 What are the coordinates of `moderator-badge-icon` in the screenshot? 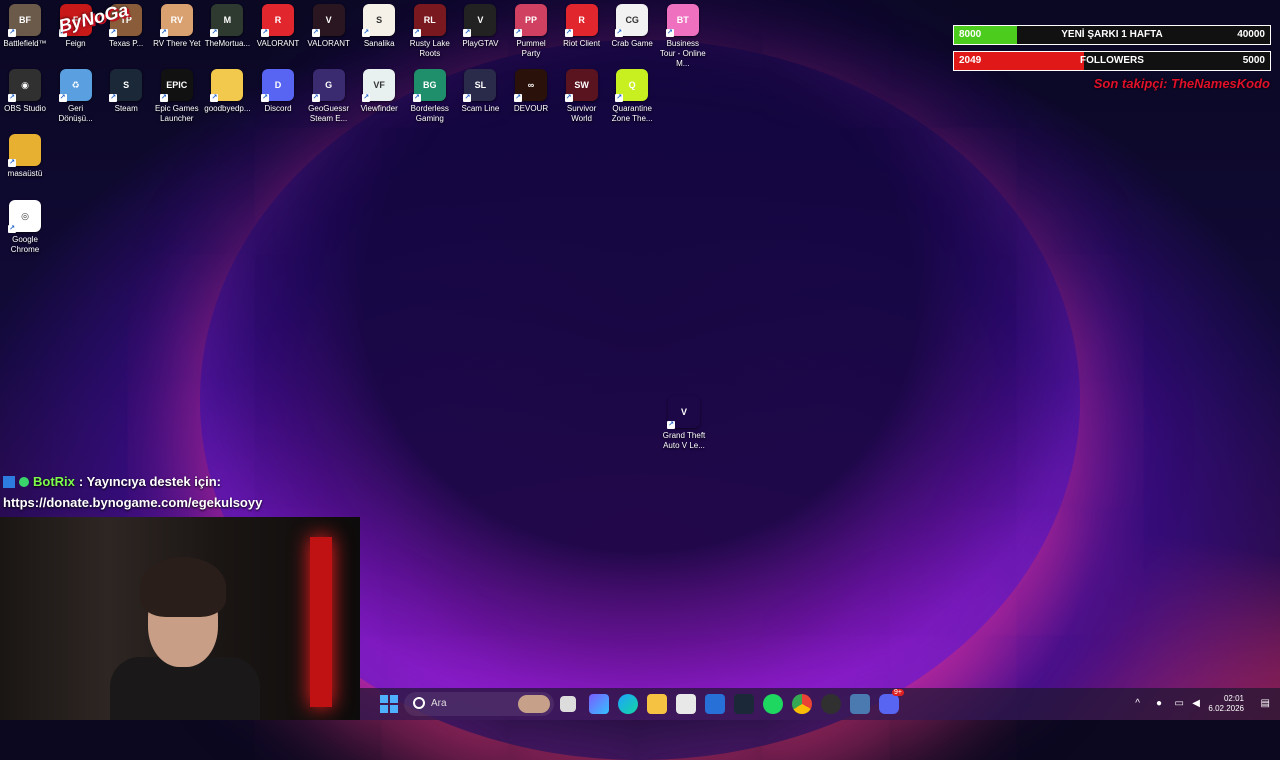 It's located at (9, 481).